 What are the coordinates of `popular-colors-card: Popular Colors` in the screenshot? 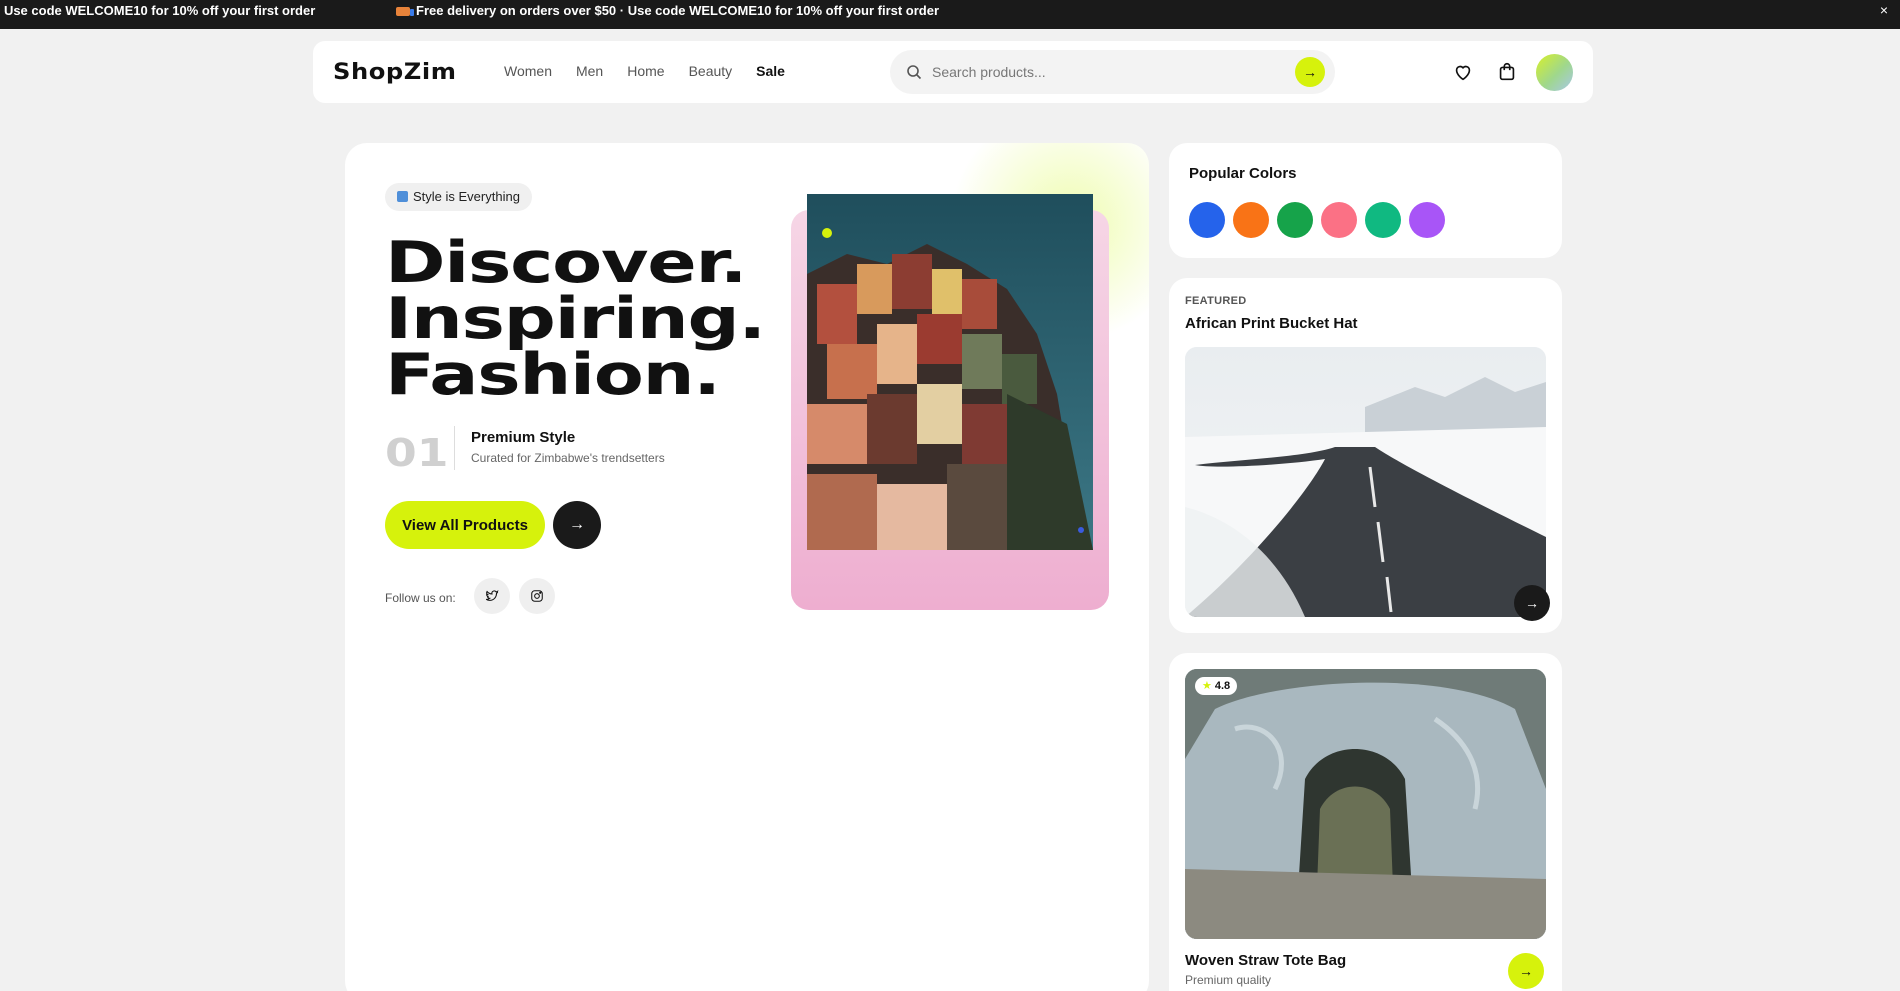 It's located at (1365, 200).